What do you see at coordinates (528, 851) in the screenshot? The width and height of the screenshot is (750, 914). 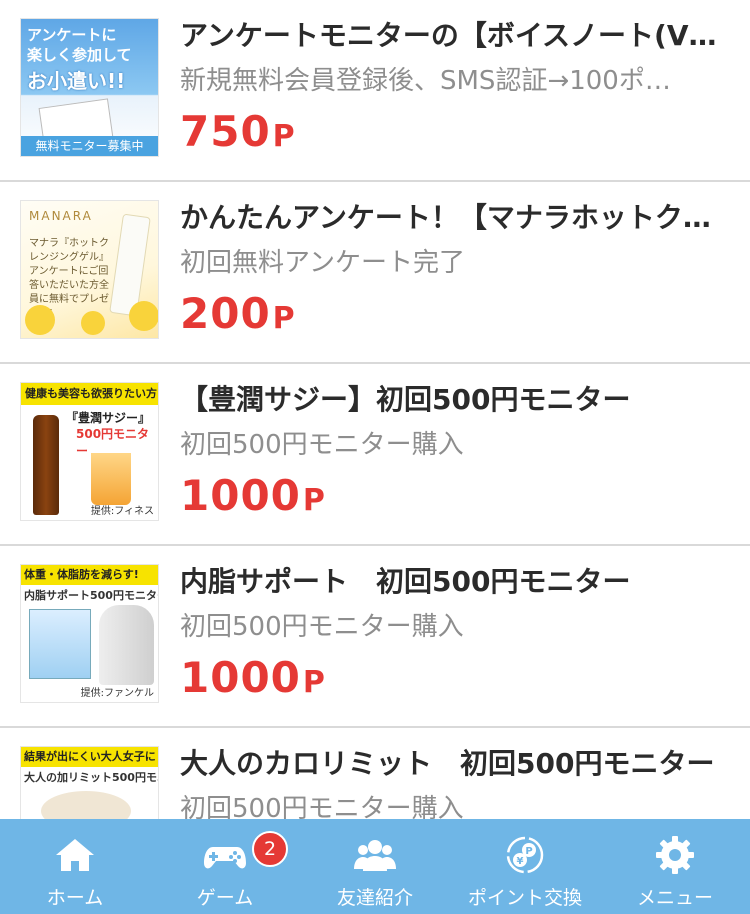 I see `svg-text: P` at bounding box center [528, 851].